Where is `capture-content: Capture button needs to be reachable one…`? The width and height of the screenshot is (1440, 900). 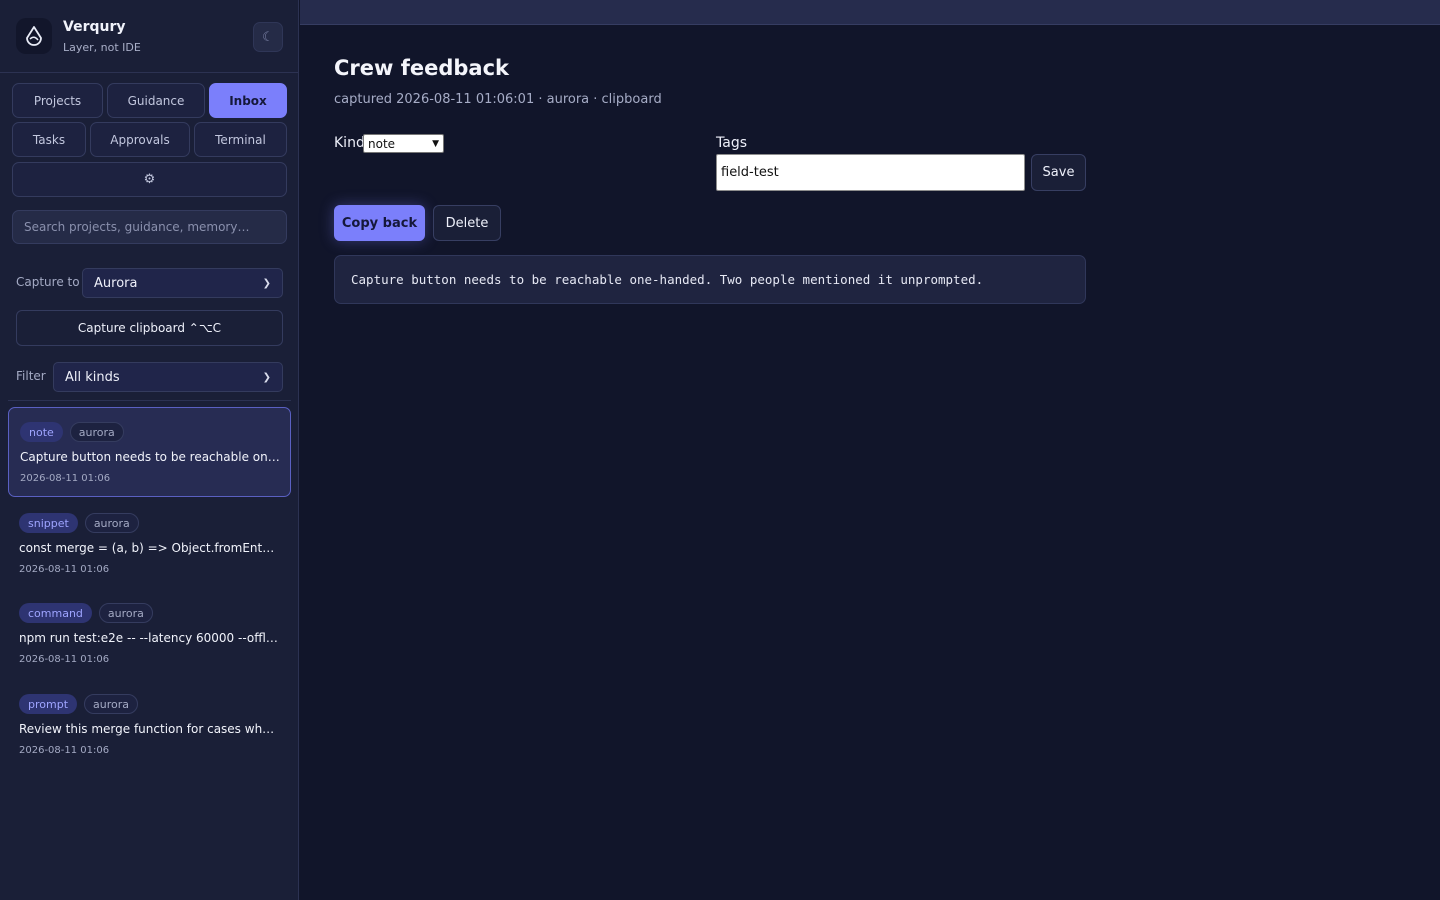 capture-content: Capture button needs to be reachable one… is located at coordinates (710, 279).